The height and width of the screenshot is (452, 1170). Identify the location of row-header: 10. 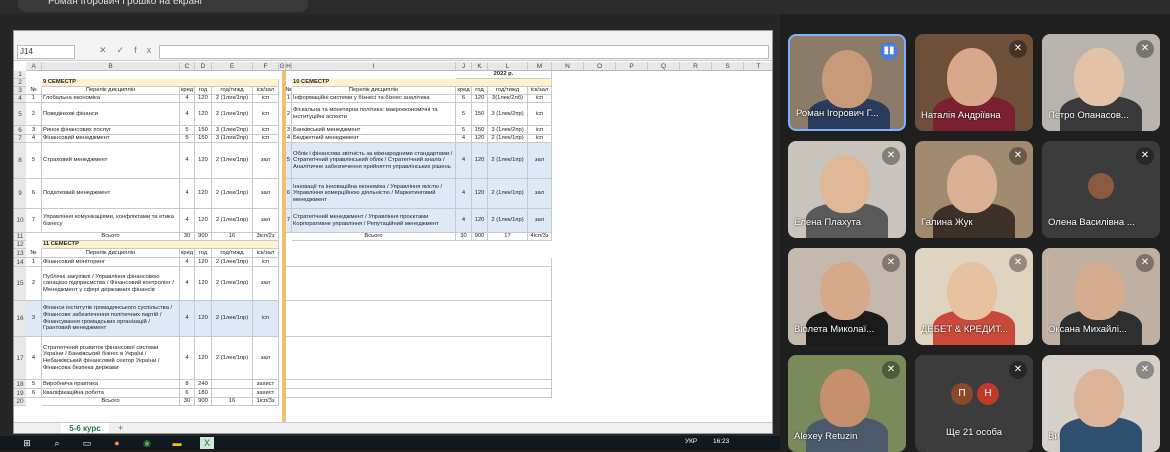
(20, 221).